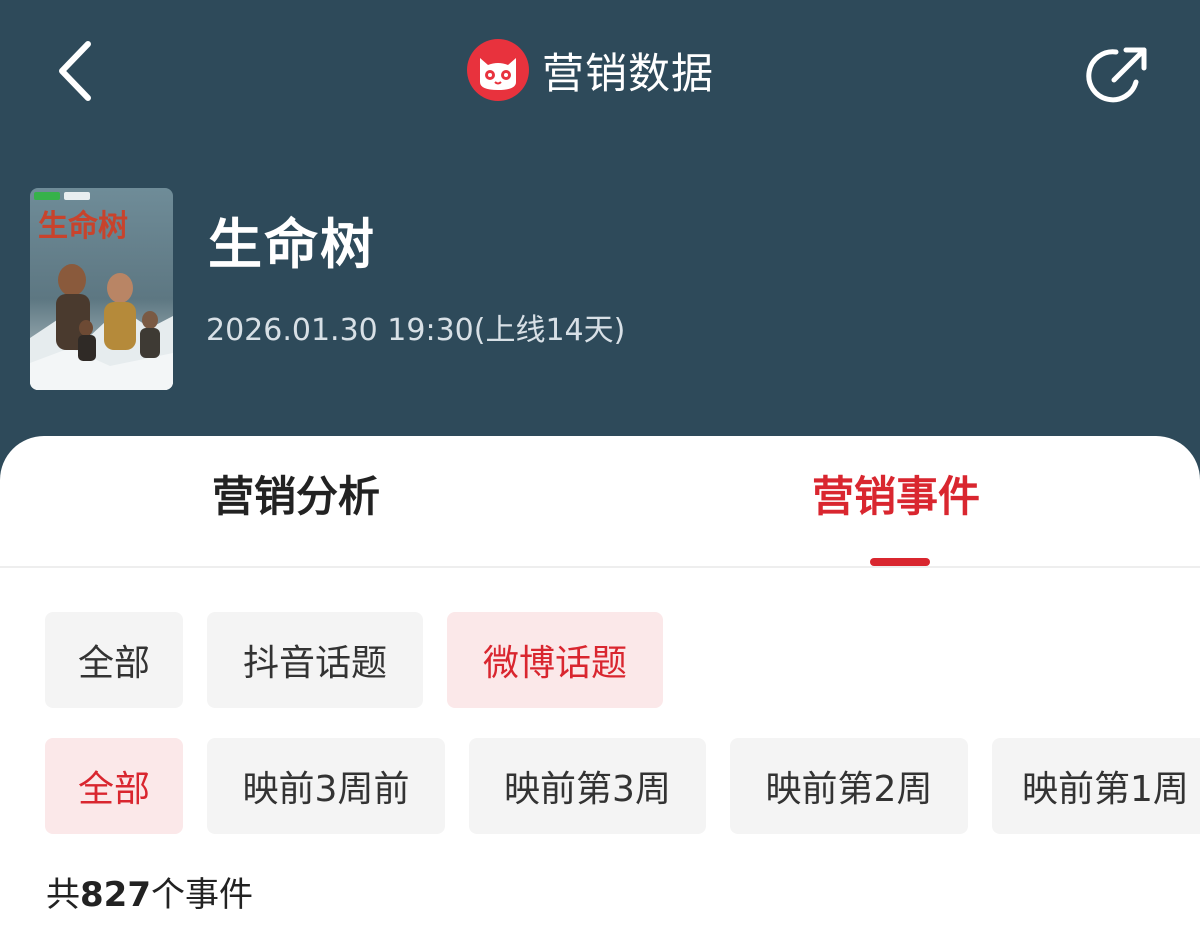  What do you see at coordinates (296, 497) in the screenshot?
I see `tab-marketing-analysis: 营销分析` at bounding box center [296, 497].